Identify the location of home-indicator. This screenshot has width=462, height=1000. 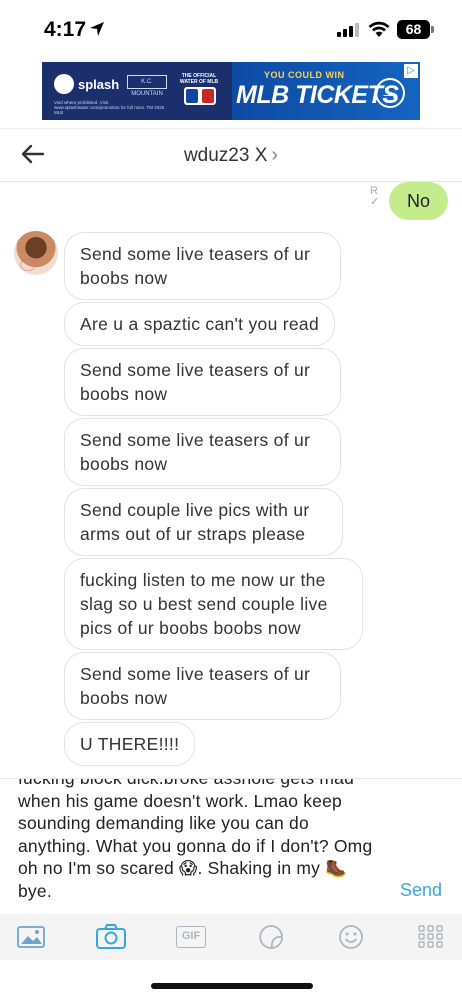
(232, 986).